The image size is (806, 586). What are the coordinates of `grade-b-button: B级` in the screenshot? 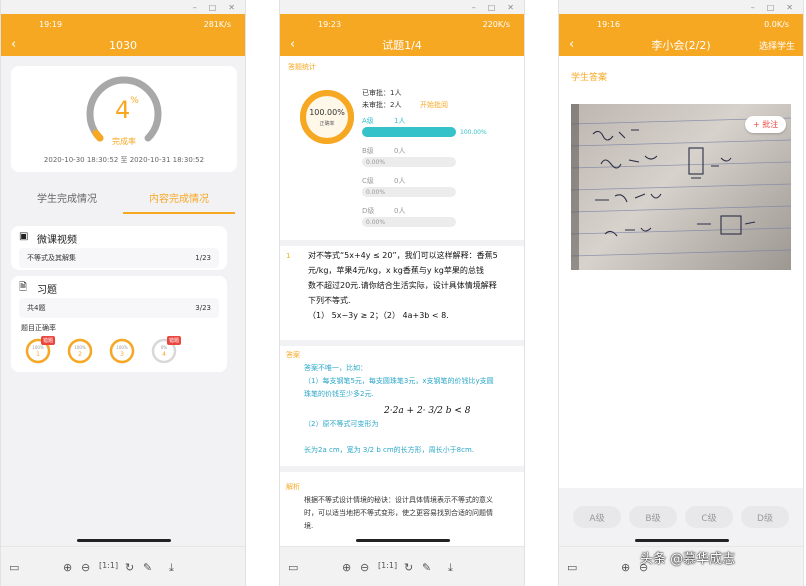 It's located at (653, 517).